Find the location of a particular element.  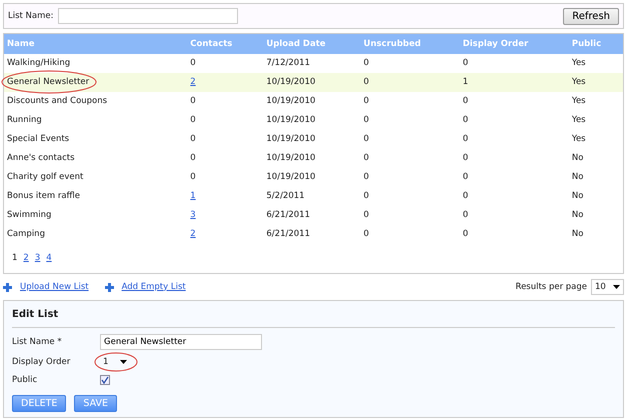

table-cell: Walking/Hiking is located at coordinates (96, 63).